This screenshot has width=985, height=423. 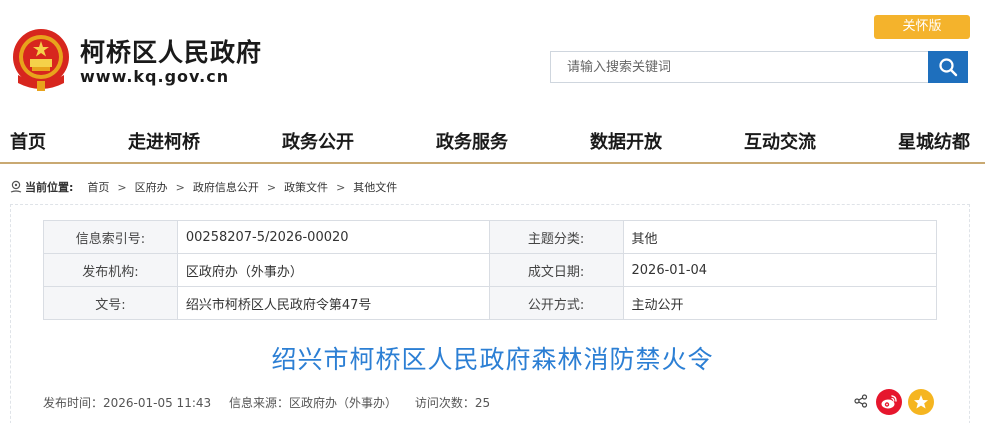 I want to click on search-icon, so click(x=948, y=67).